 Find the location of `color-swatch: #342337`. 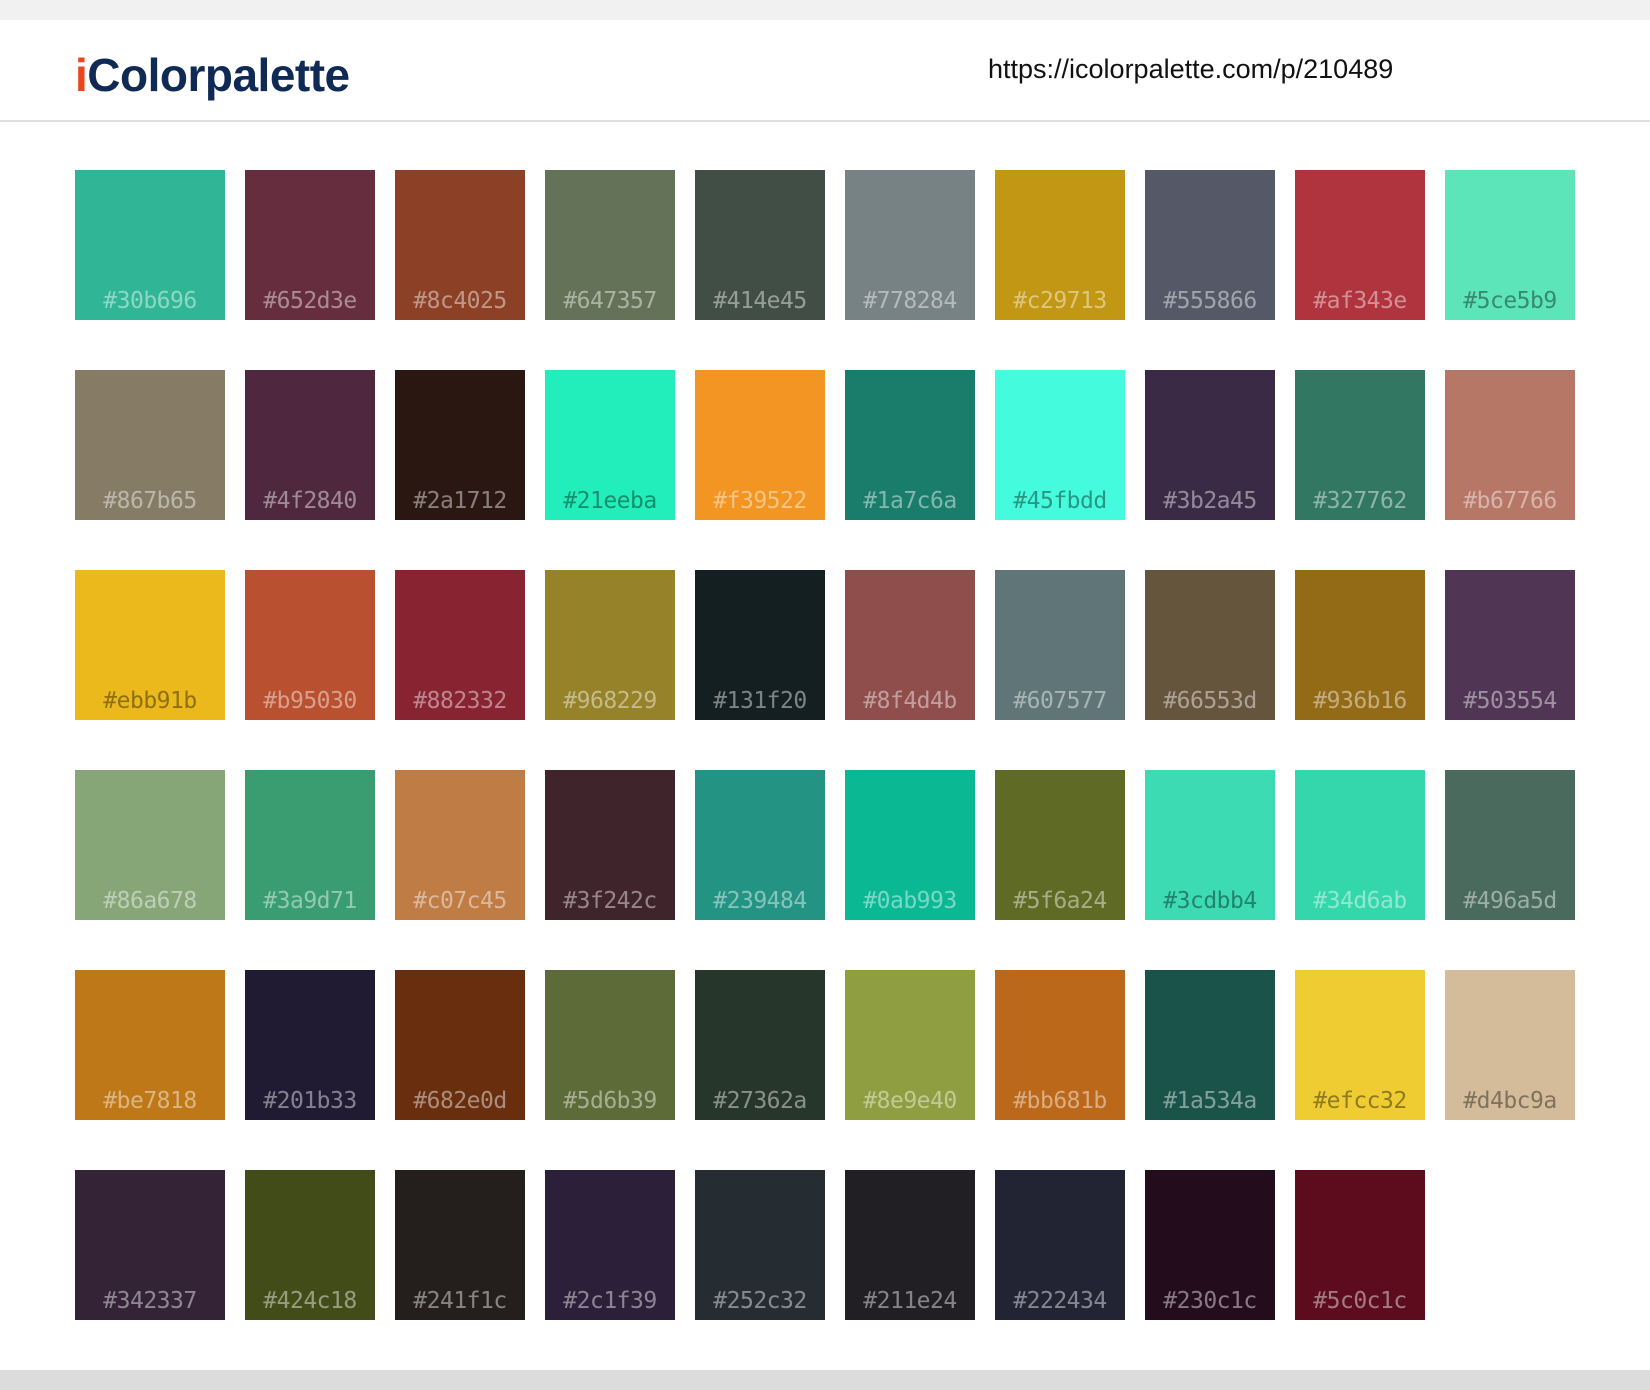

color-swatch: #342337 is located at coordinates (150, 1245).